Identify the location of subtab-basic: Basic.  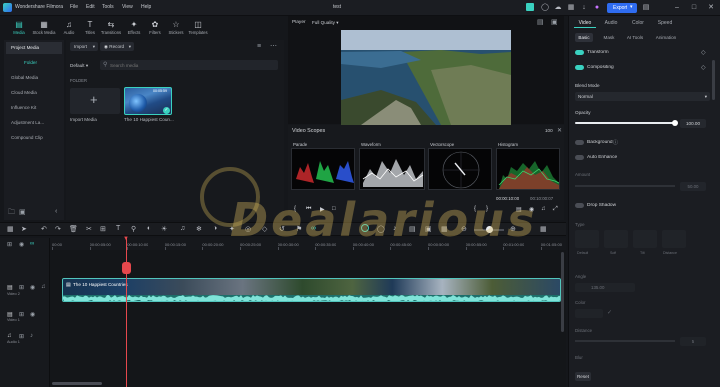
(584, 37).